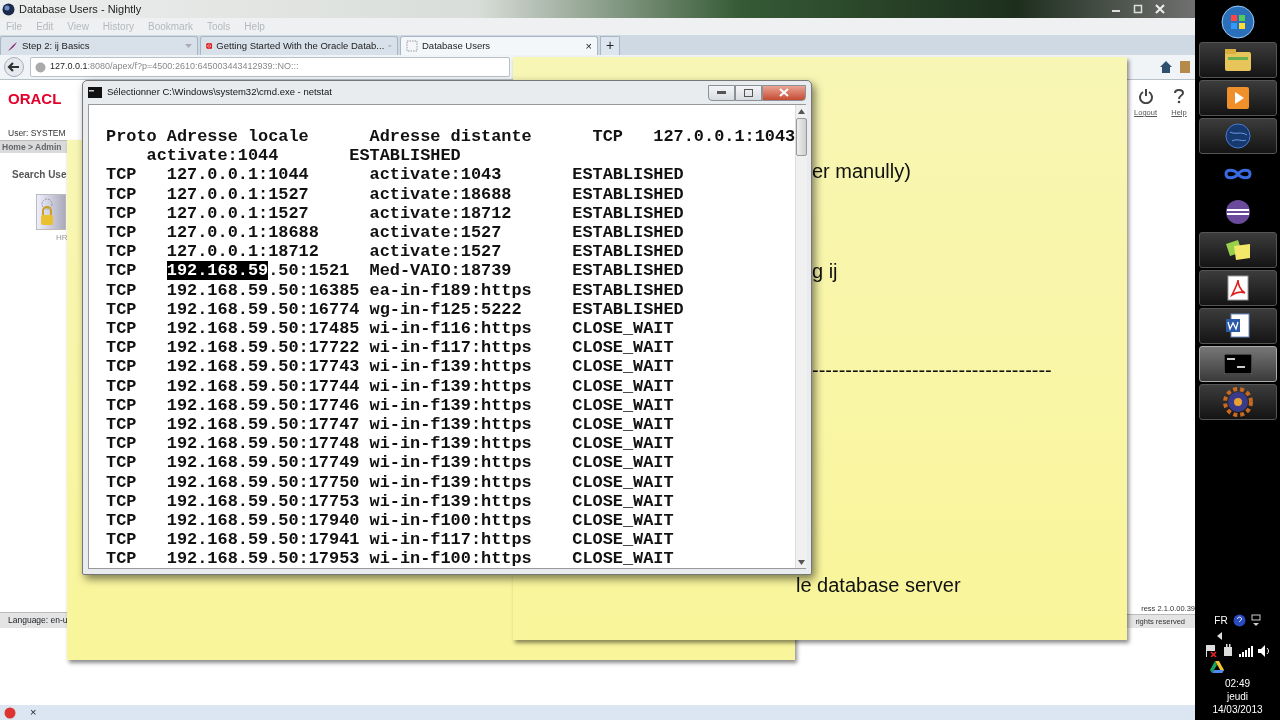 This screenshot has height=720, width=1280. Describe the element at coordinates (99, 45) in the screenshot. I see `browser-tab: Step 2: ij Basics` at that location.